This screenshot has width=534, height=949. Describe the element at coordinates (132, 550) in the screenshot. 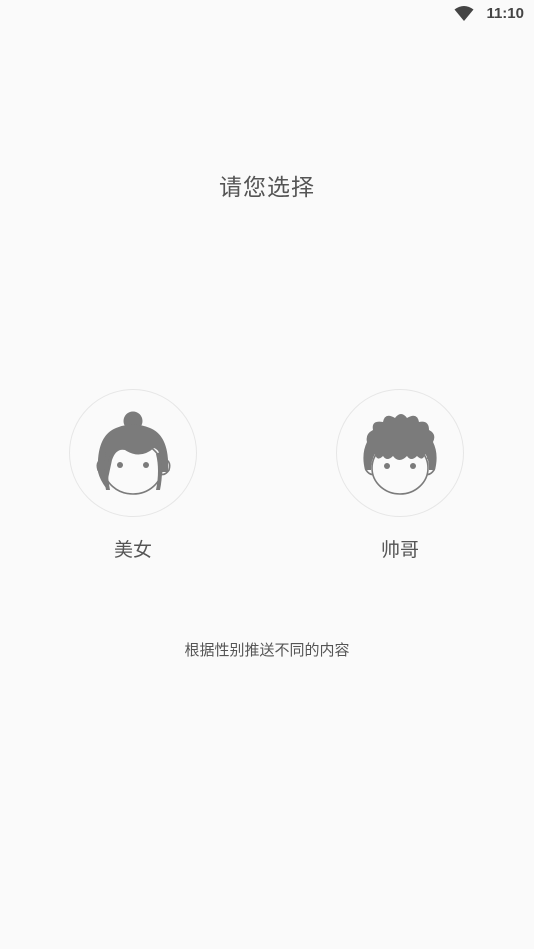

I see `female-choice-label: 美女` at that location.